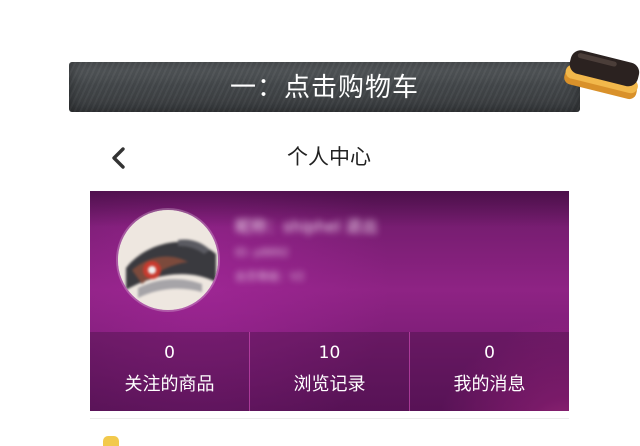 The height and width of the screenshot is (446, 640). Describe the element at coordinates (270, 276) in the screenshot. I see `user-level: 会员等级：V2` at that location.